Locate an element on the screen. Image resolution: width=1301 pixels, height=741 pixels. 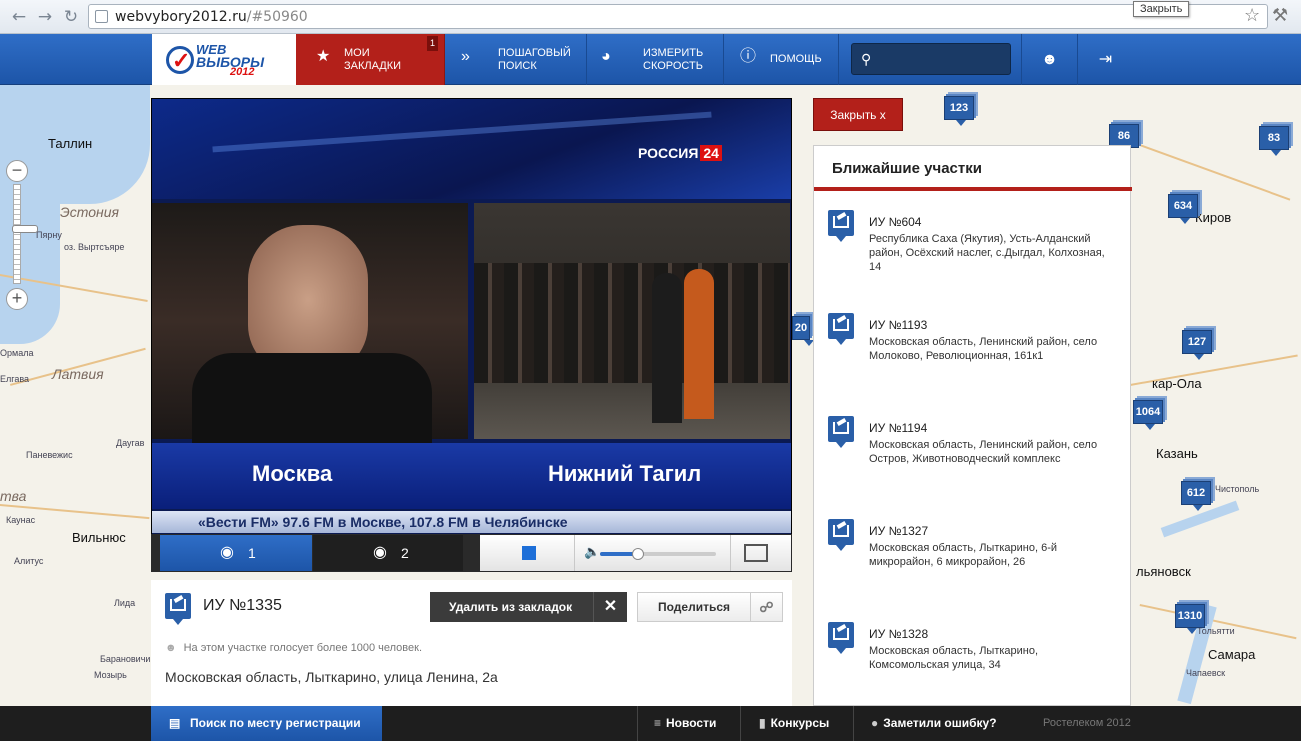
zoom-control: − + is located at coordinates (22, 235).